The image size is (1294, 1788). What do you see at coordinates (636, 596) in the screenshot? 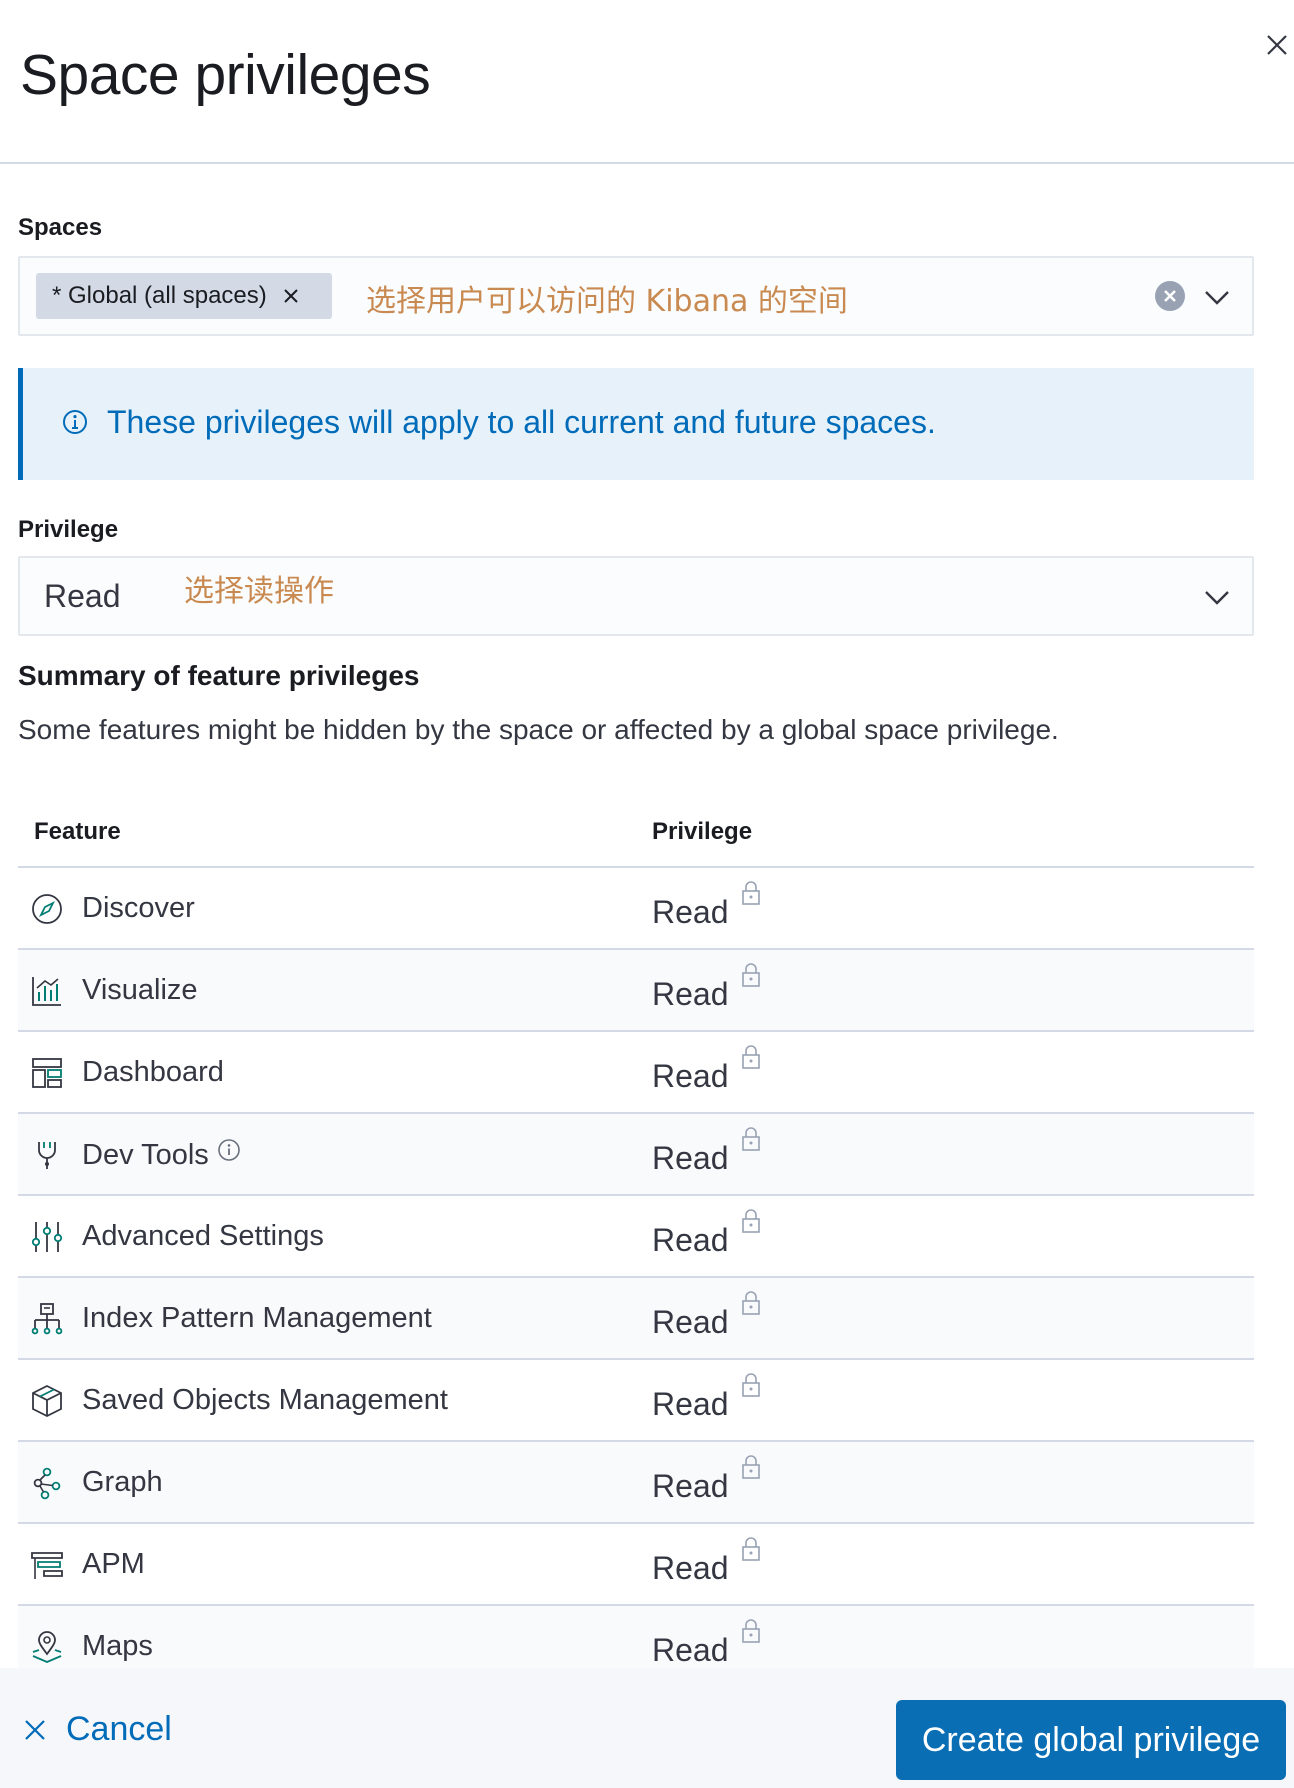
I see `privilege-select: Read 选择读操作` at bounding box center [636, 596].